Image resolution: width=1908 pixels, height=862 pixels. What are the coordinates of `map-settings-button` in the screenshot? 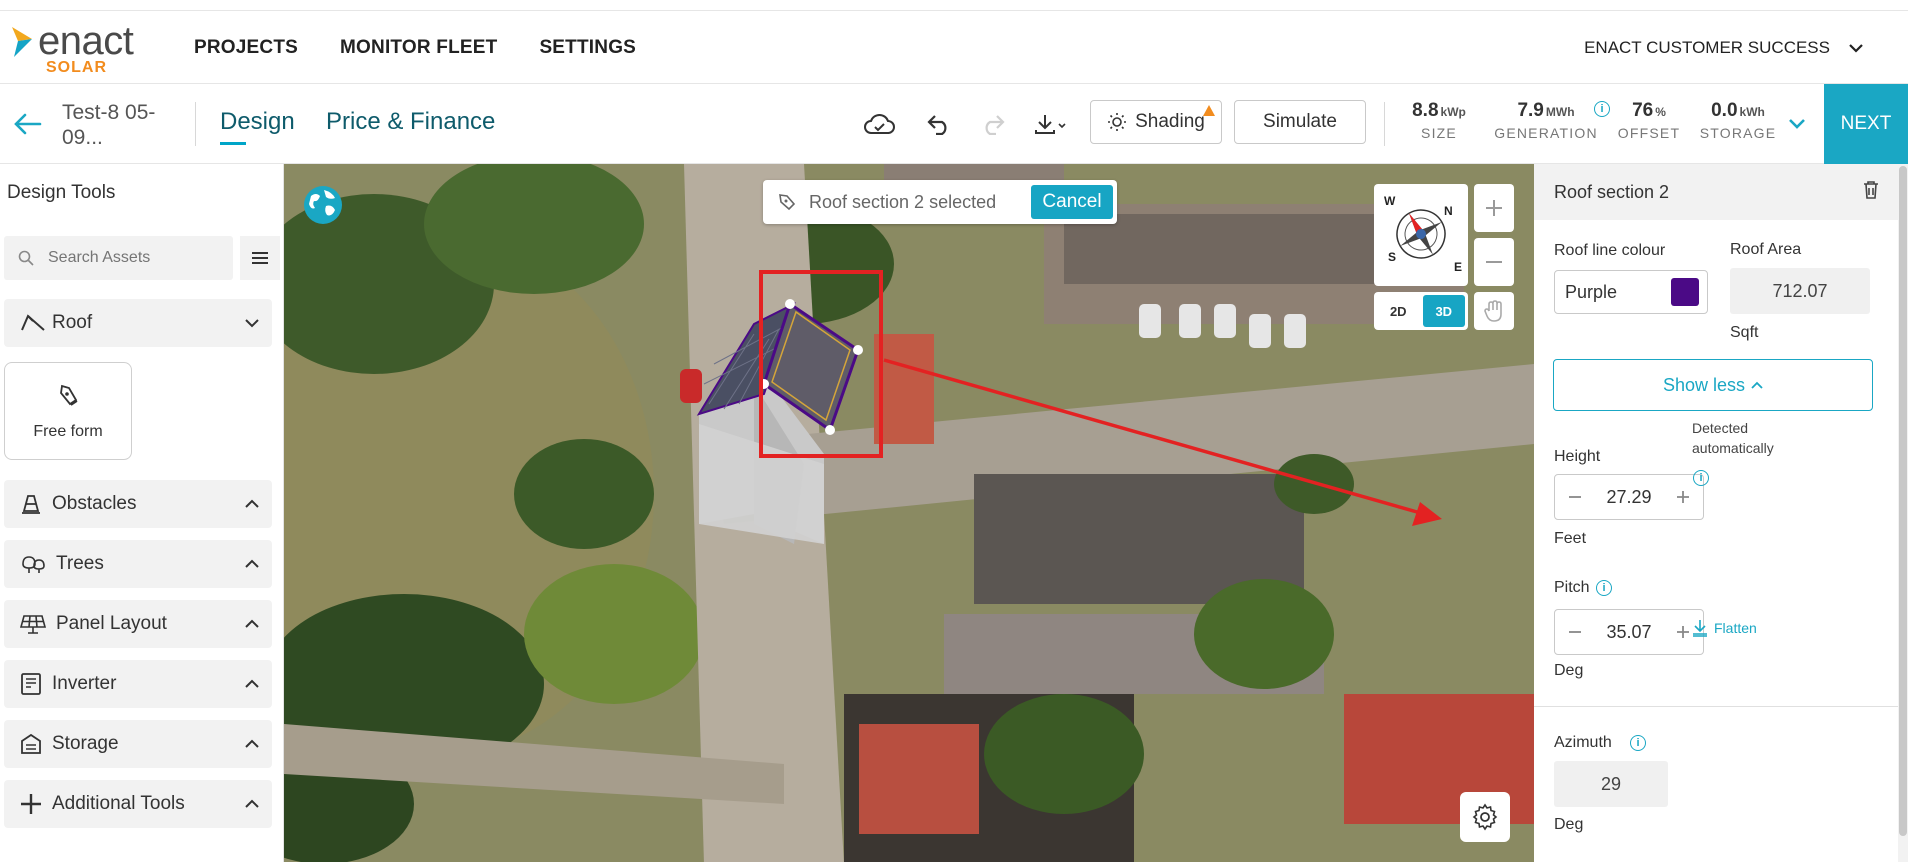 It's located at (1485, 817).